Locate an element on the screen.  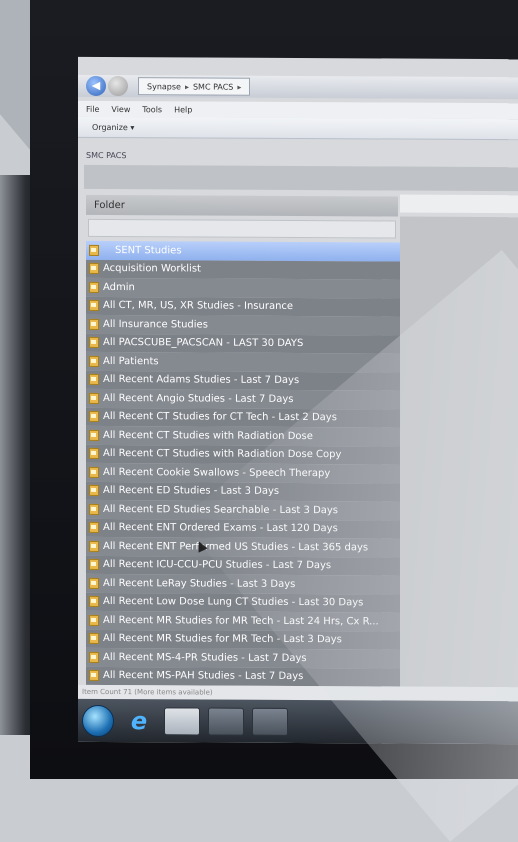
folder-list-item: Acquisition Worklist is located at coordinates (243, 269).